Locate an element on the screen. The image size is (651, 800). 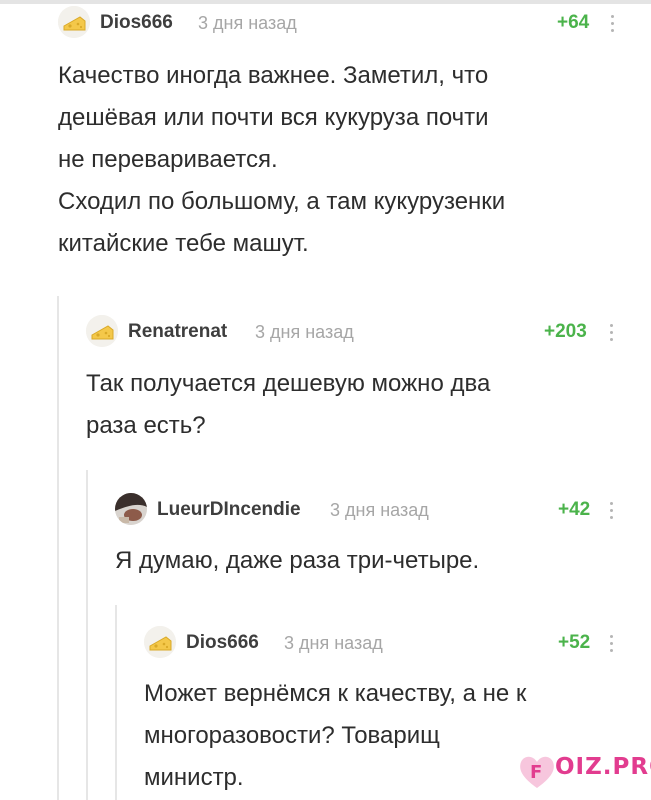
comment-header: Dios666 3 дня назад +52 is located at coordinates (379, 643).